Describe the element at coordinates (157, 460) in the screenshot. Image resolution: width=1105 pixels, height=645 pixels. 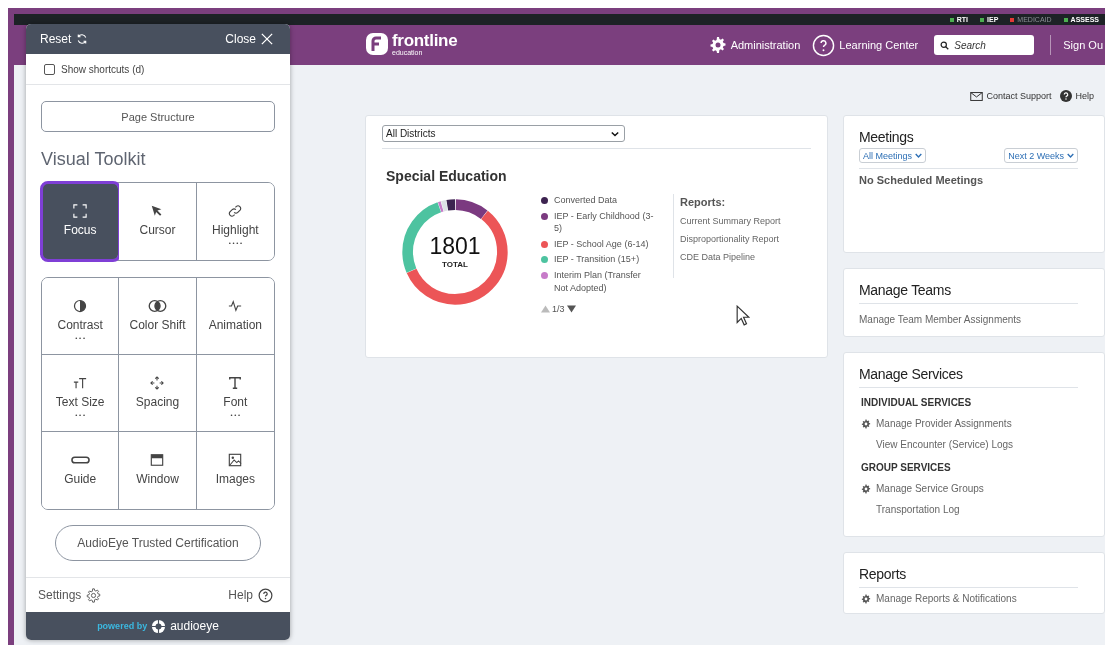
I see `window-icon` at that location.